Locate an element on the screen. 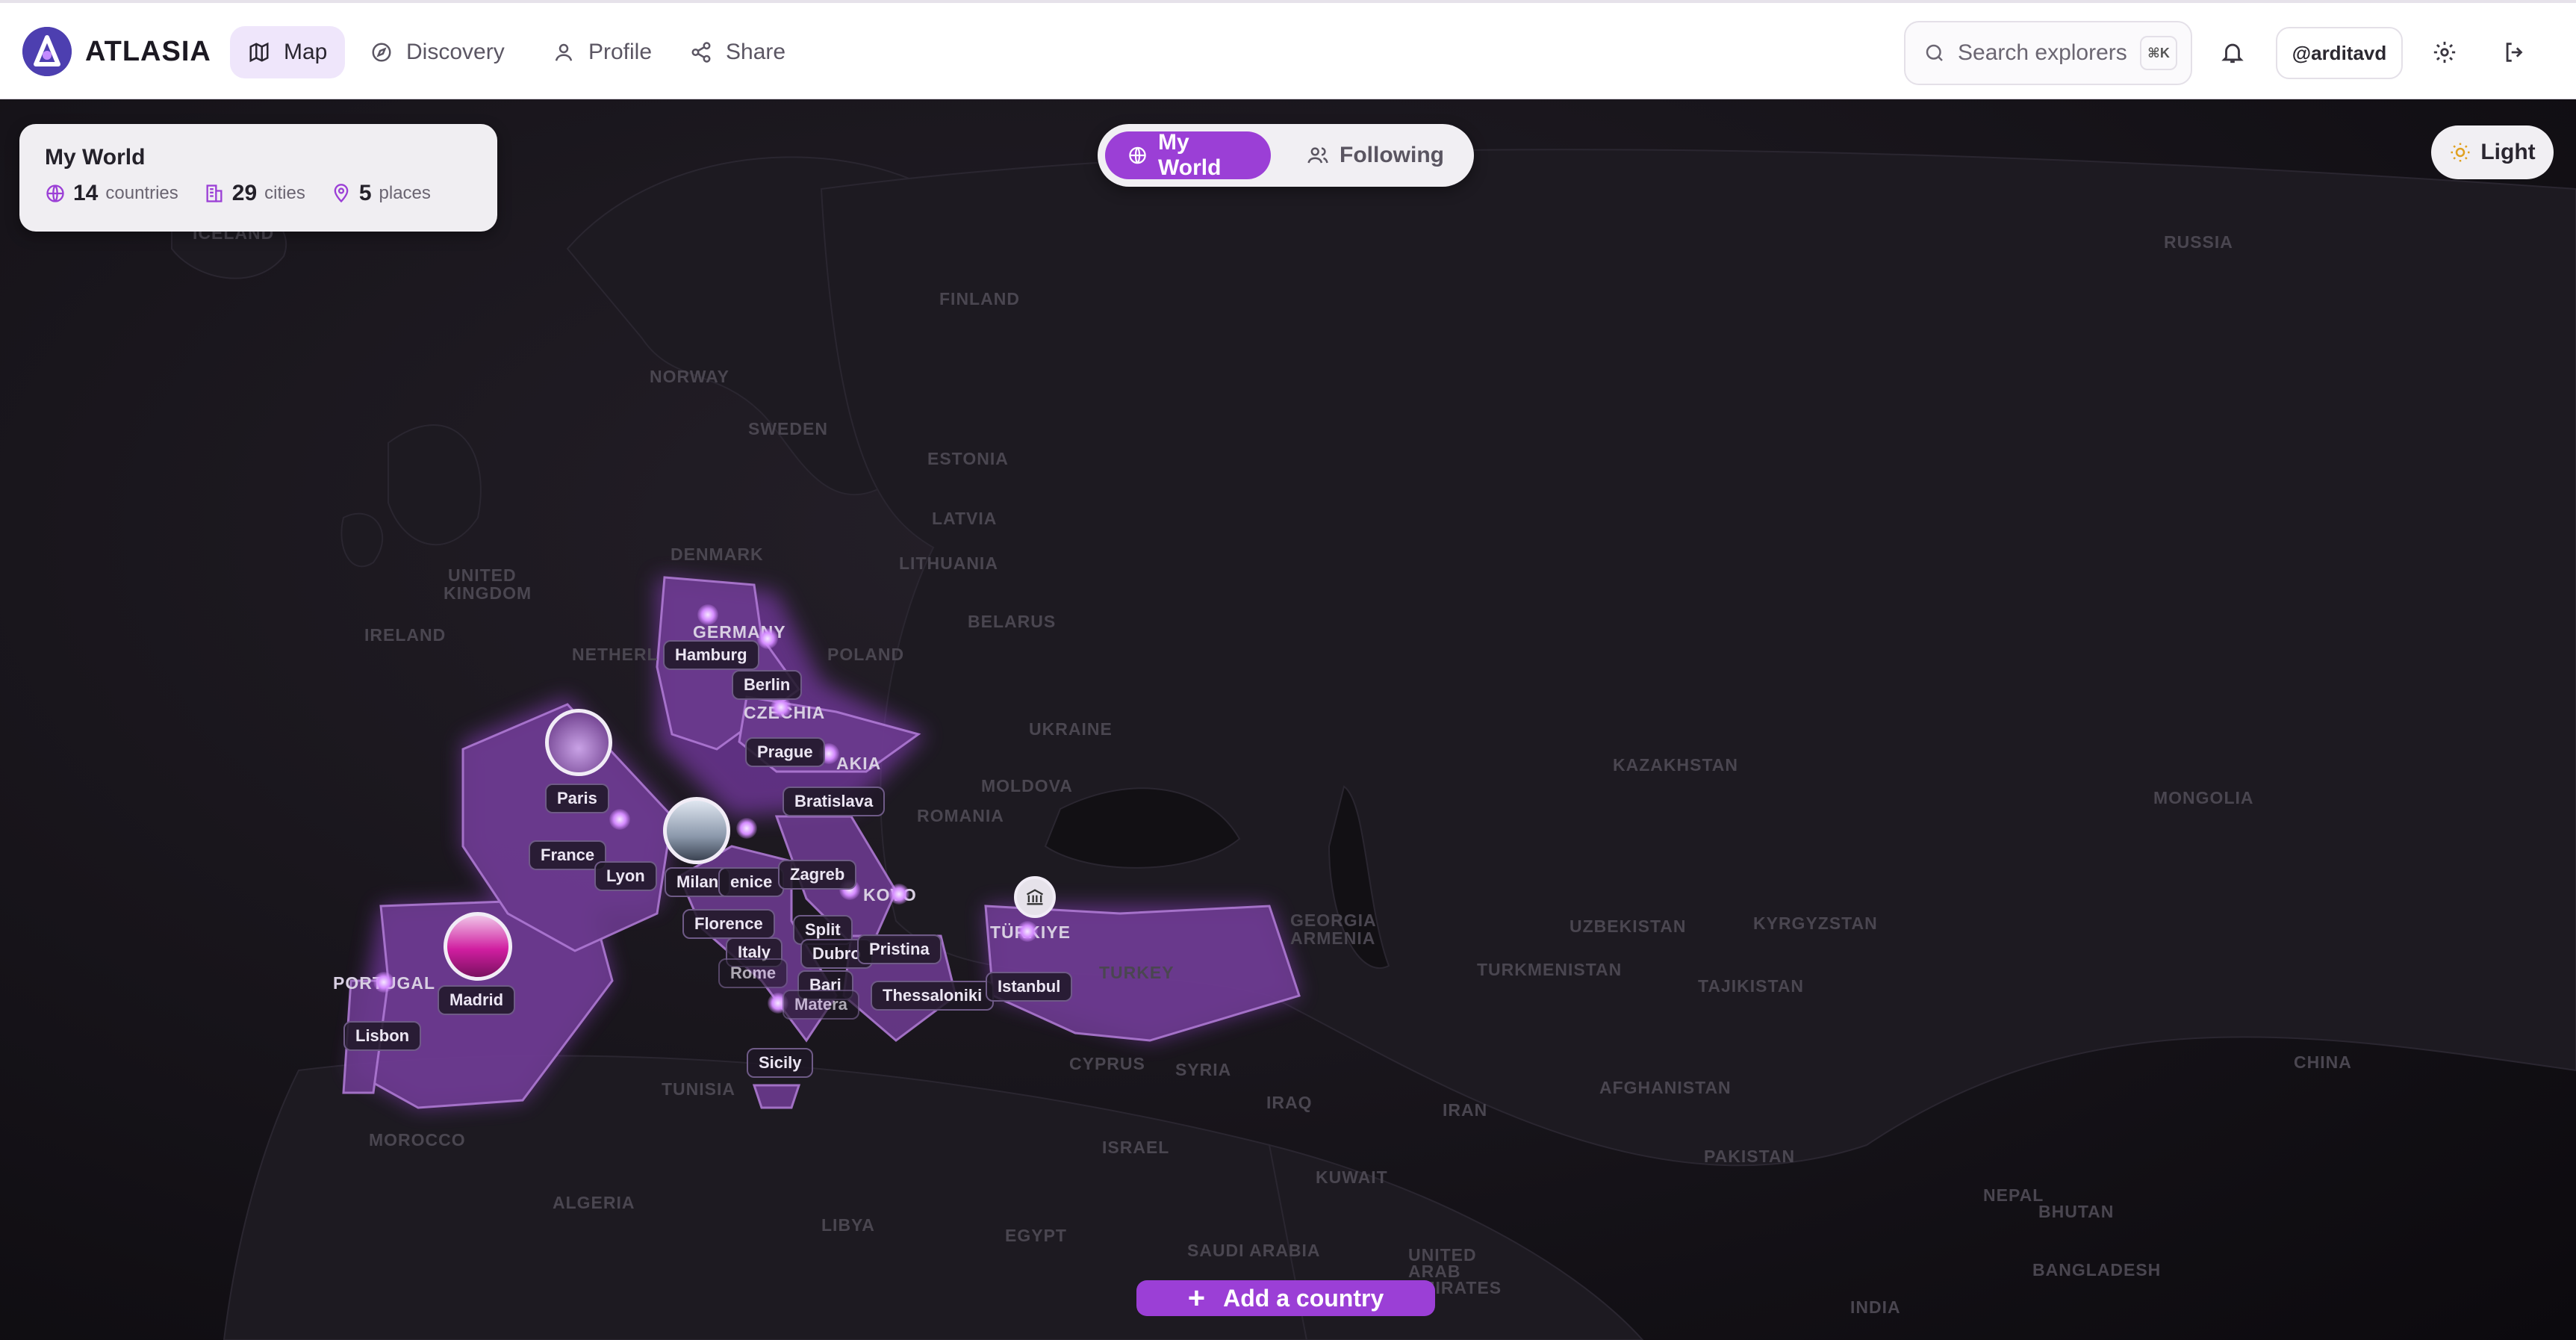  app-logo: ATLASIA is located at coordinates (116, 51).